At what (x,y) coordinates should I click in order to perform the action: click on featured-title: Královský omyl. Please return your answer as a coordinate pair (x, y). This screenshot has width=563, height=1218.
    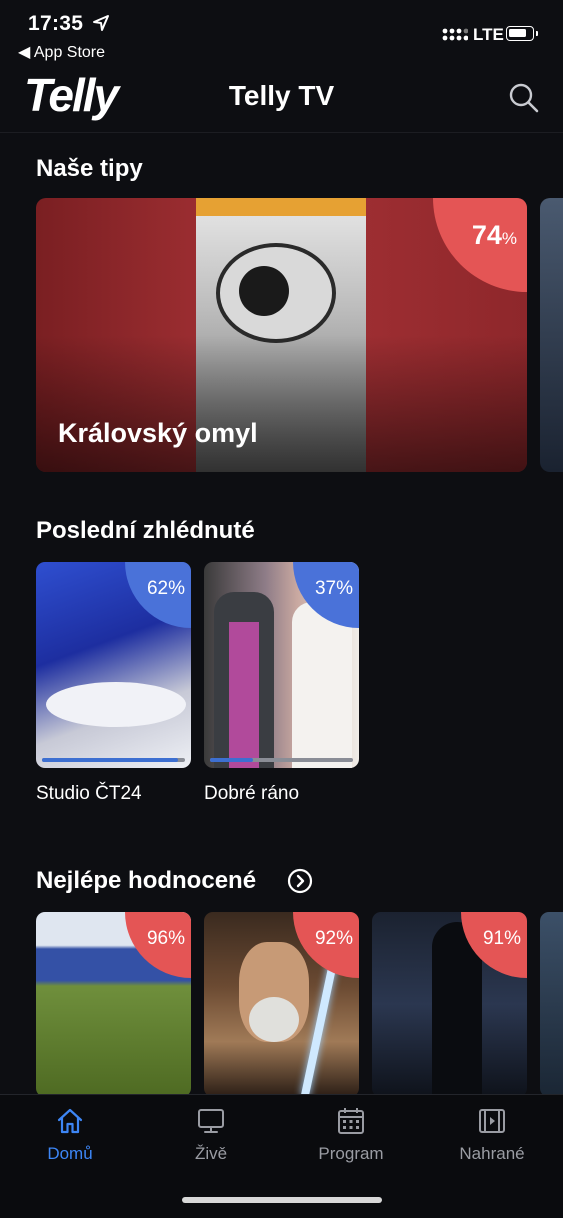
    Looking at the image, I should click on (158, 433).